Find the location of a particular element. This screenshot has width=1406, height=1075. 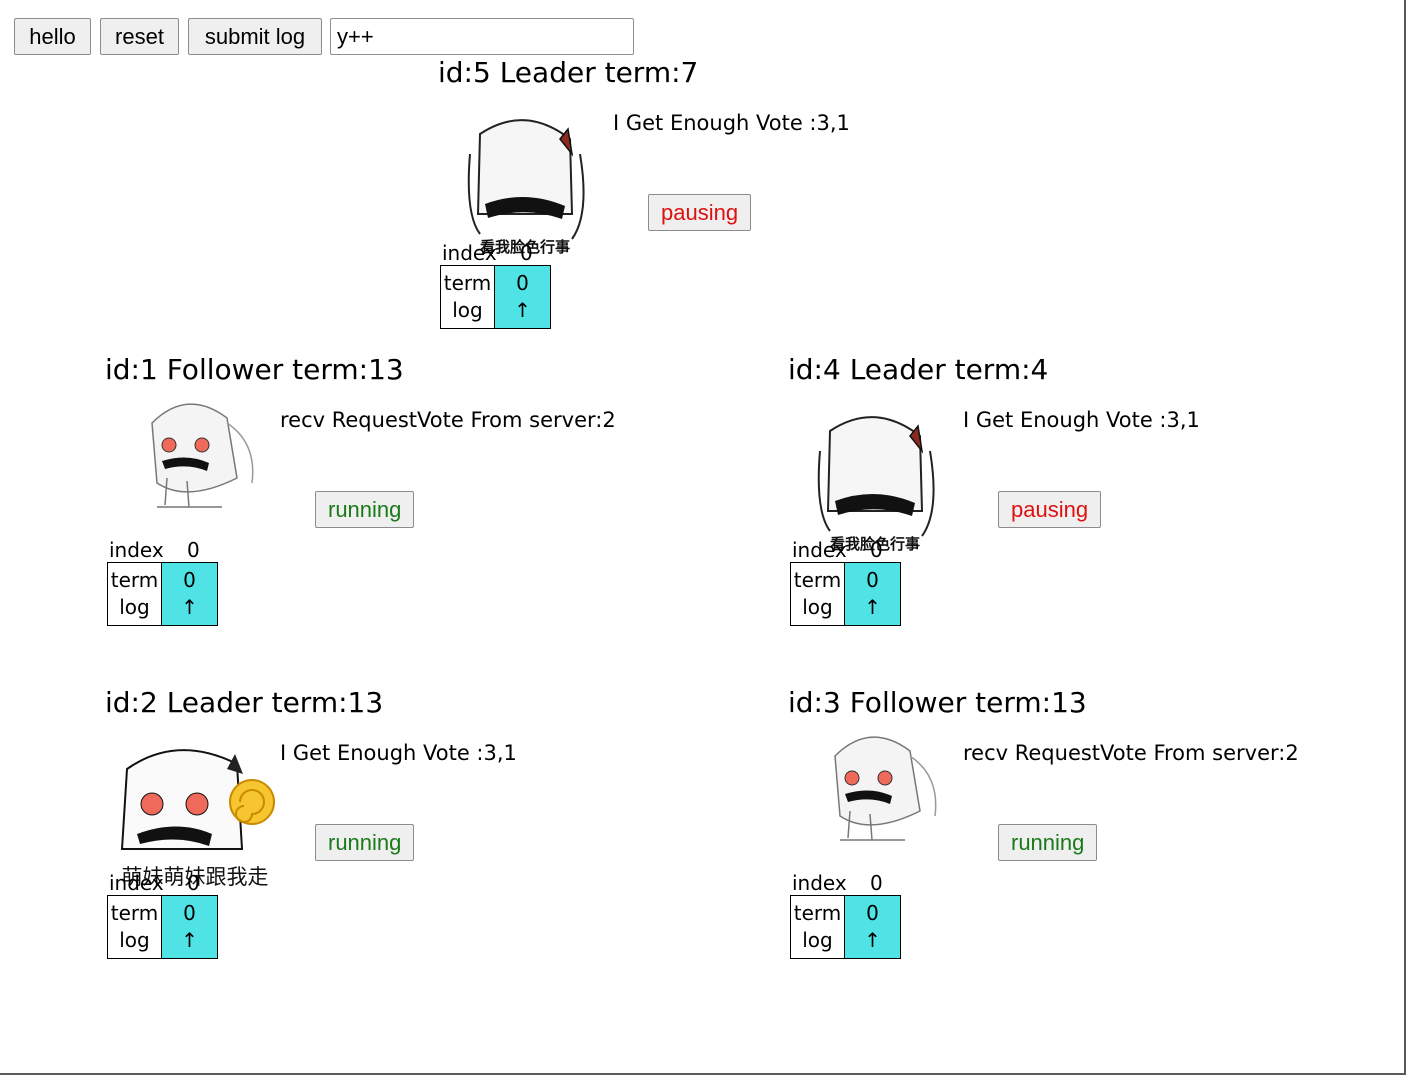

node-title: id:3 Follower term:13 is located at coordinates (937, 702).